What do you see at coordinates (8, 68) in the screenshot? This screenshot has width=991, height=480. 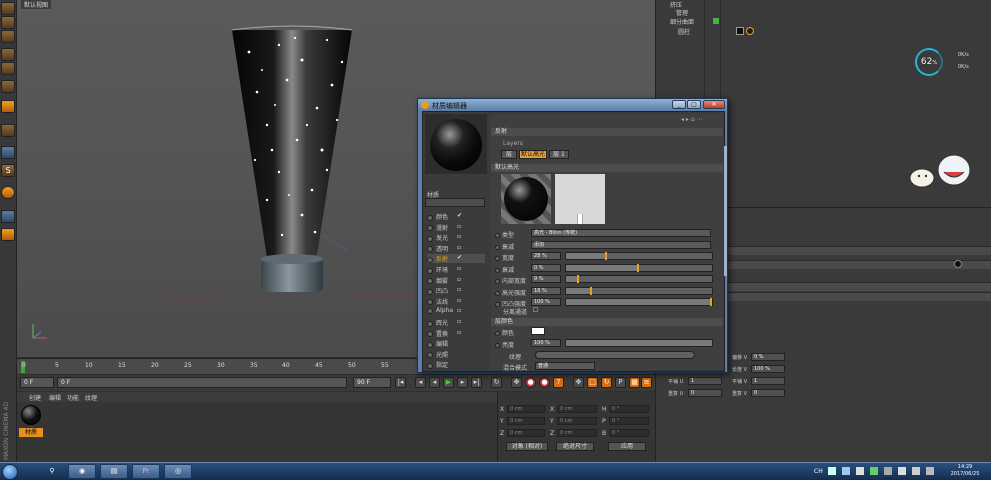 I see `cube-mode-icon` at bounding box center [8, 68].